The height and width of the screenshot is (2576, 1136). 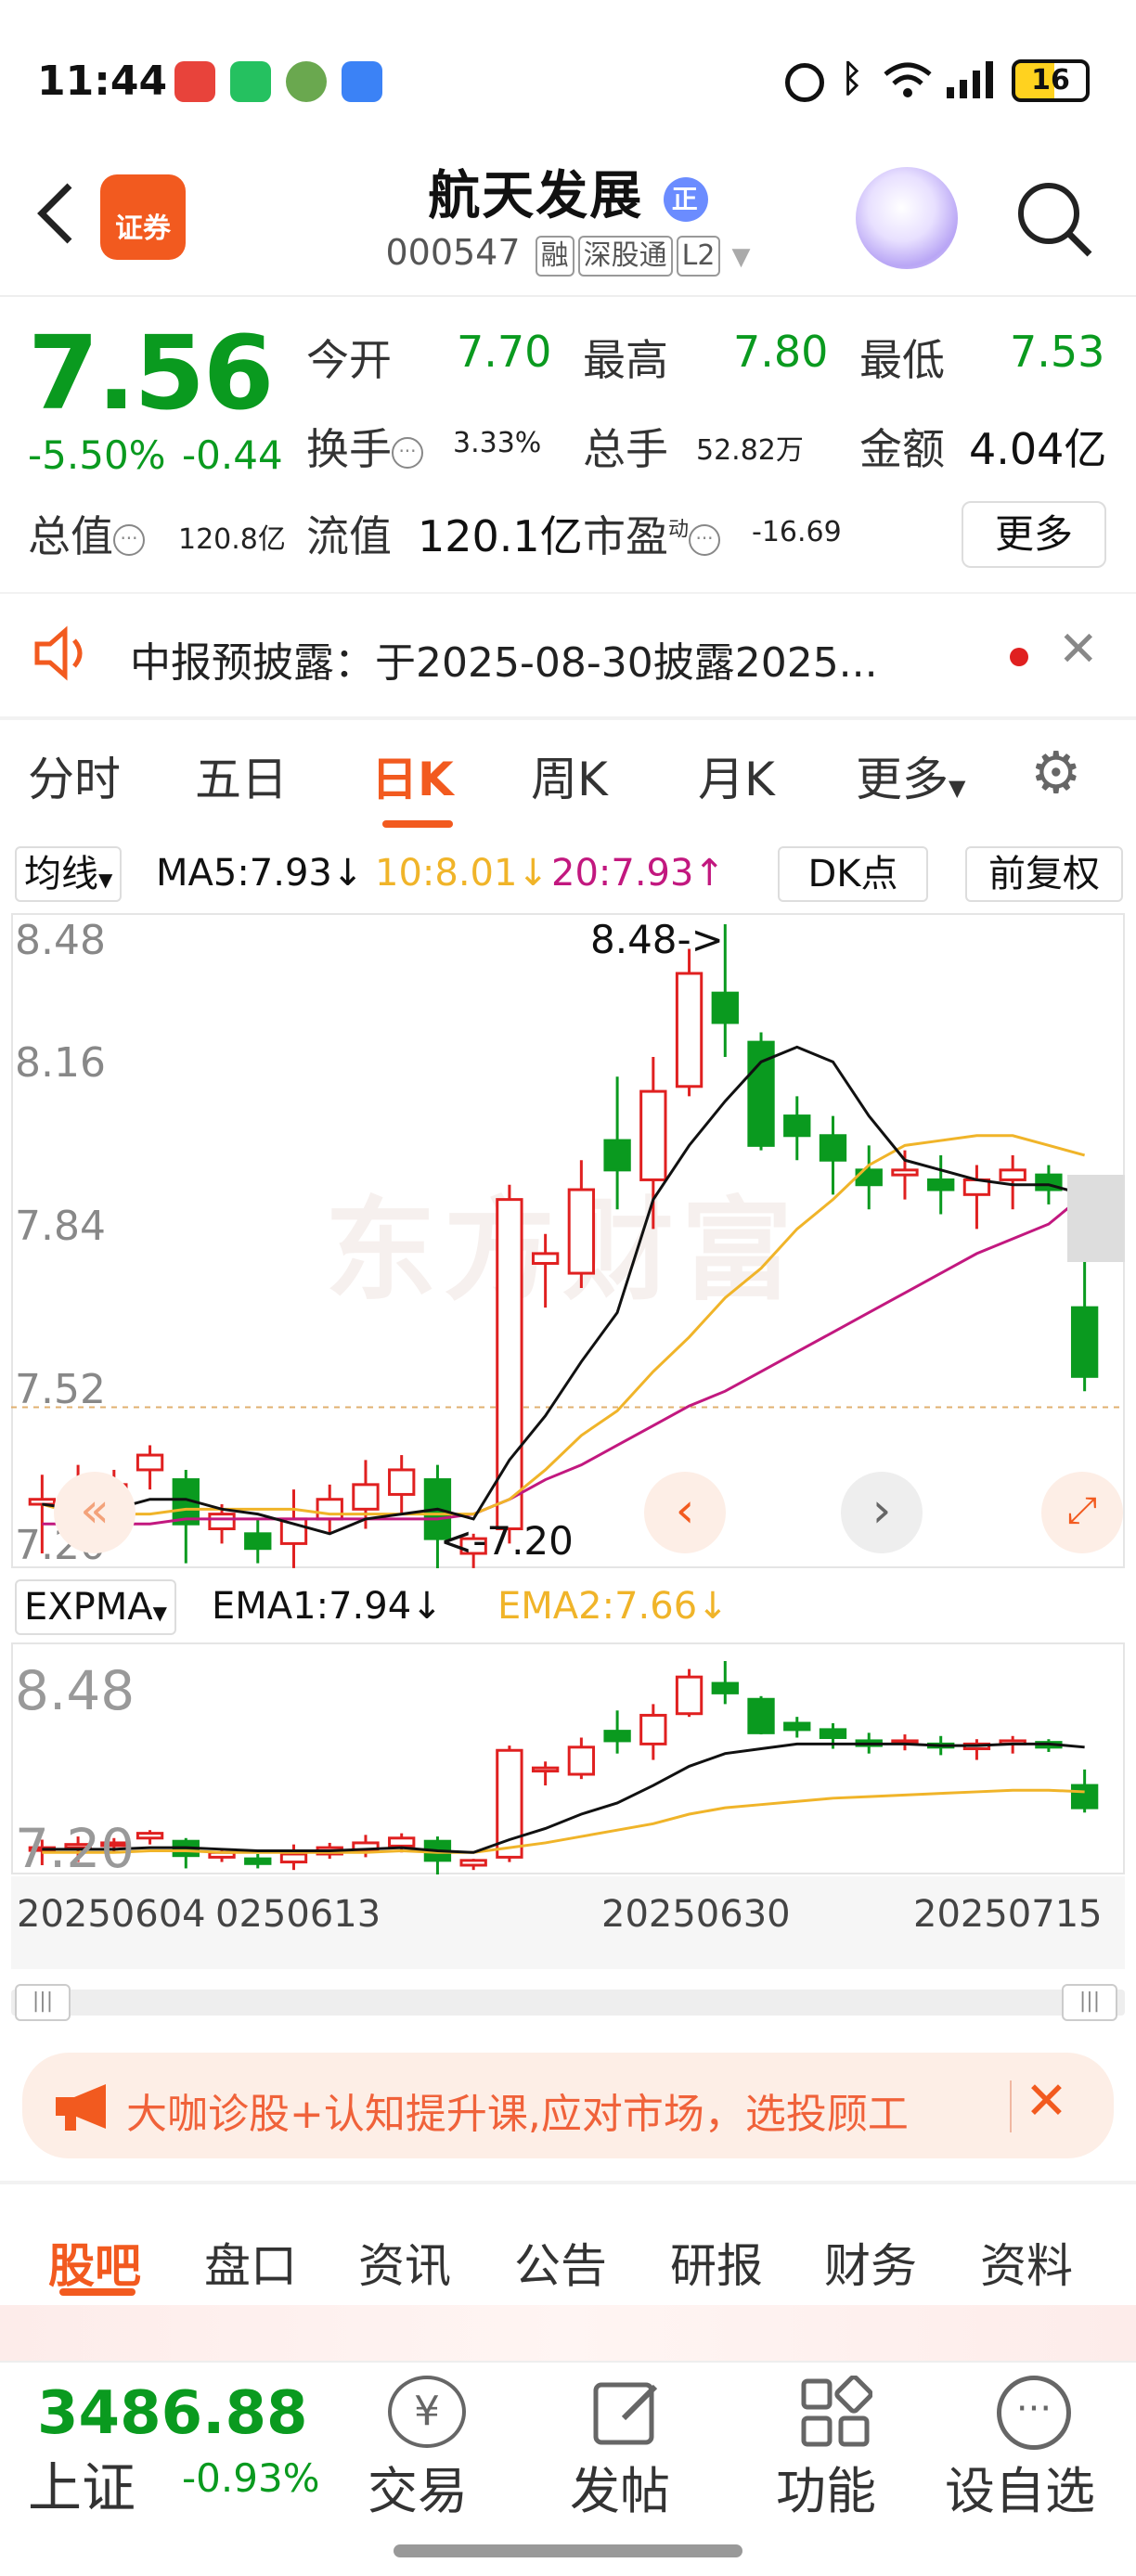 I want to click on home-indicator, so click(x=568, y=2551).